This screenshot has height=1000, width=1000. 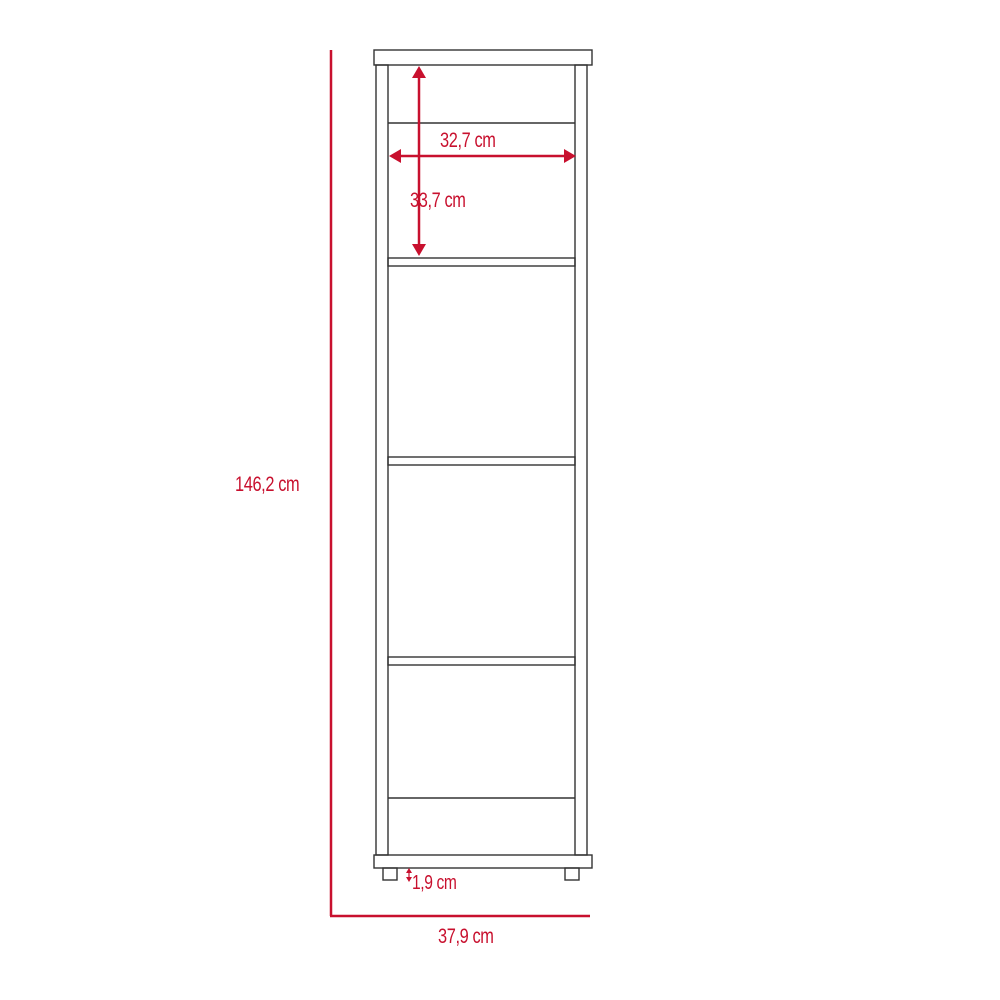 What do you see at coordinates (395, 156) in the screenshot?
I see `inner-width-arrowhead-left` at bounding box center [395, 156].